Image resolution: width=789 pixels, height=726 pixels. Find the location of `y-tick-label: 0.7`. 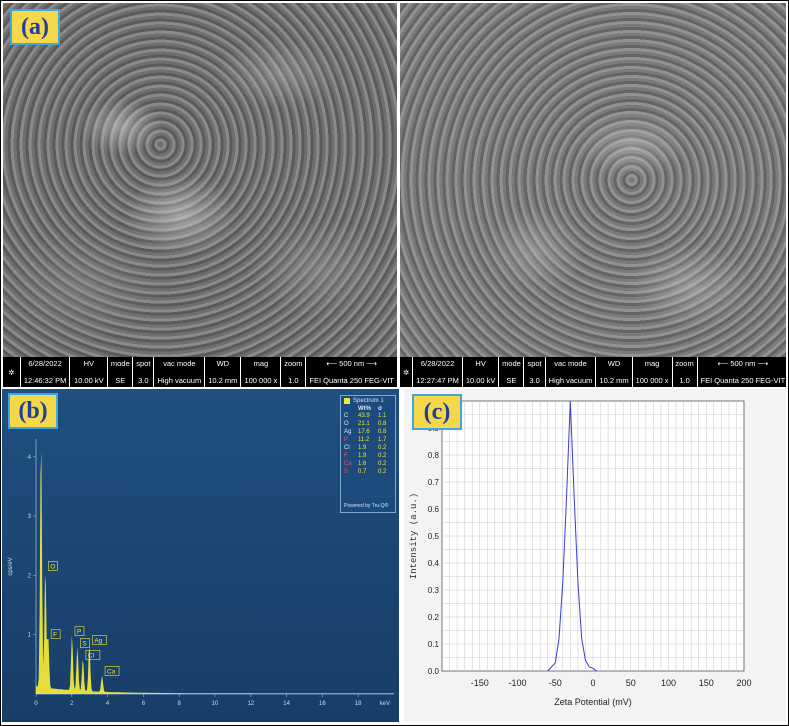

y-tick-label: 0.7 is located at coordinates (434, 482).